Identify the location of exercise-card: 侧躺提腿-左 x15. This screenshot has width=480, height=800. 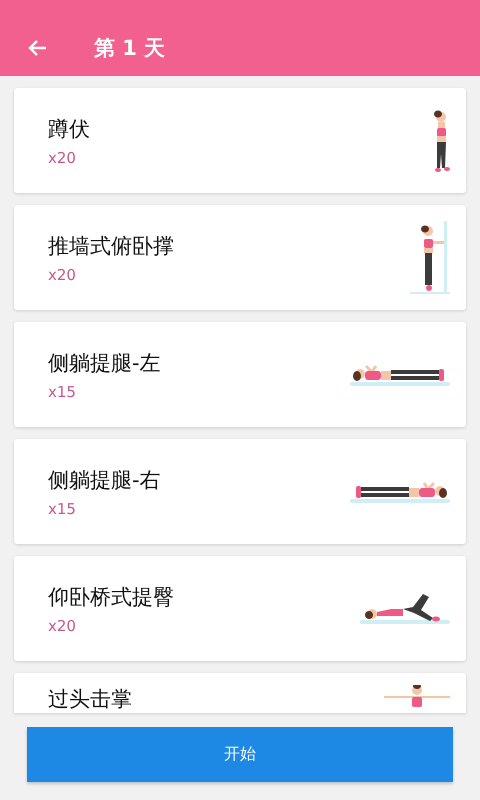
(240, 374).